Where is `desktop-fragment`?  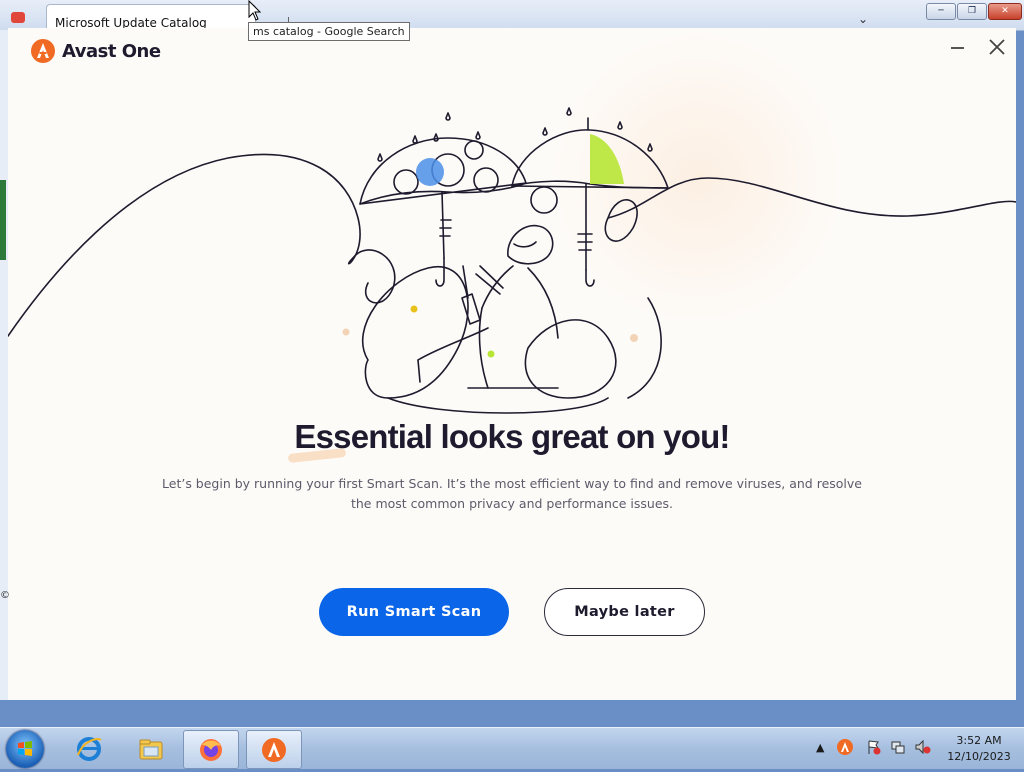
desktop-fragment is located at coordinates (3, 220).